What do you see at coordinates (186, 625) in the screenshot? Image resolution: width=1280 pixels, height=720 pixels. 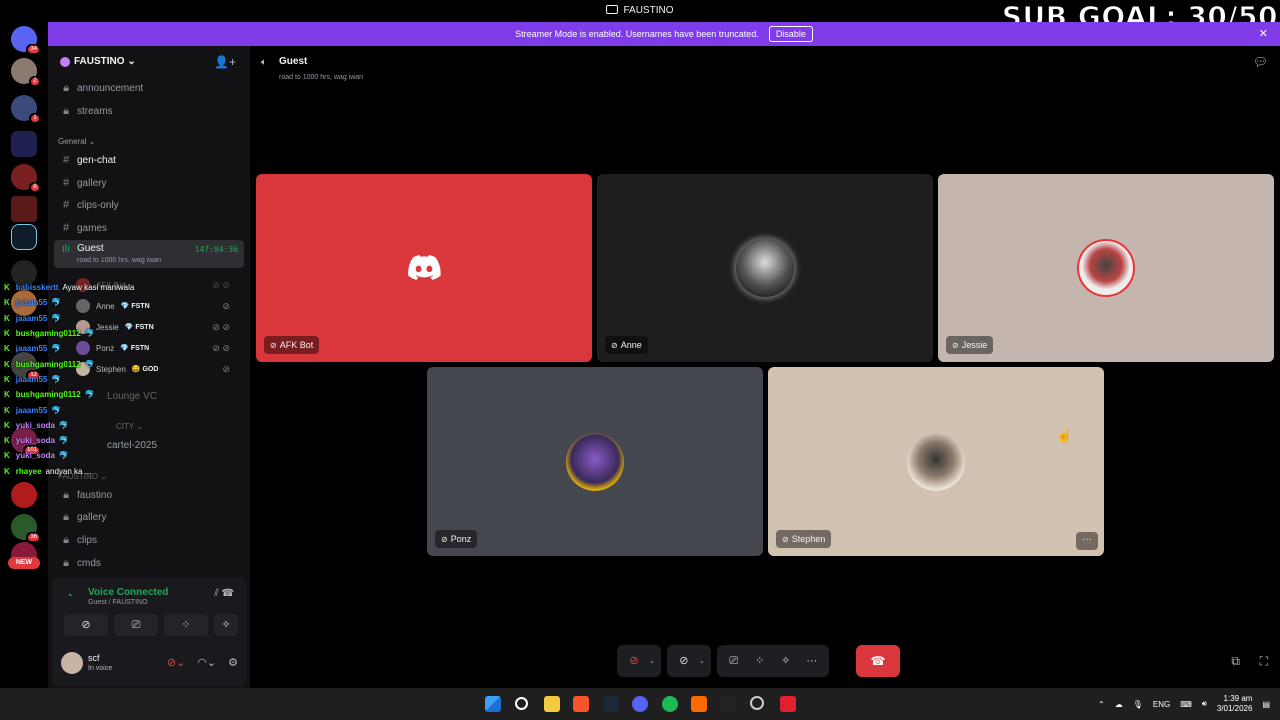 I see `activities-button: ⁘` at bounding box center [186, 625].